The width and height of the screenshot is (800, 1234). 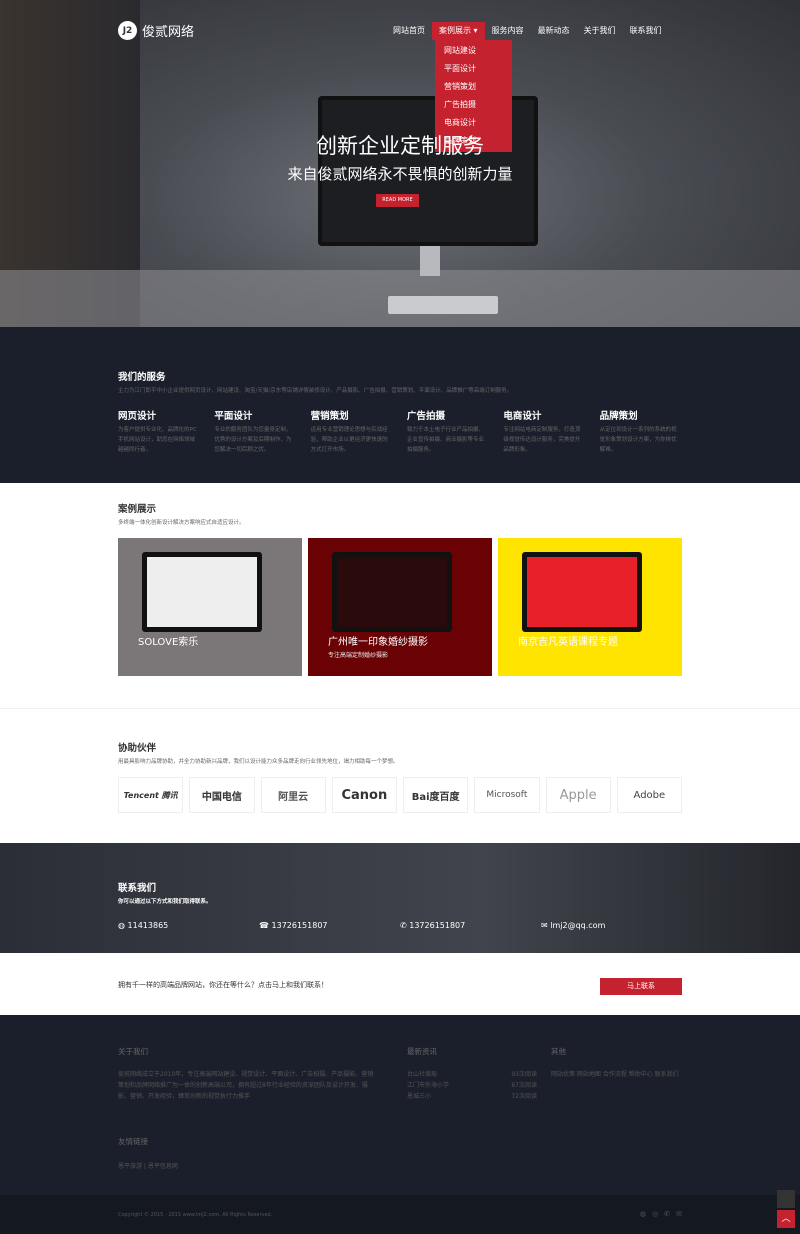 I want to click on service-item: 营销策划 运用专业营销理论思想与实战经验，帮助企业以更经济更快速的方式打开市场。, so click(x=352, y=431).